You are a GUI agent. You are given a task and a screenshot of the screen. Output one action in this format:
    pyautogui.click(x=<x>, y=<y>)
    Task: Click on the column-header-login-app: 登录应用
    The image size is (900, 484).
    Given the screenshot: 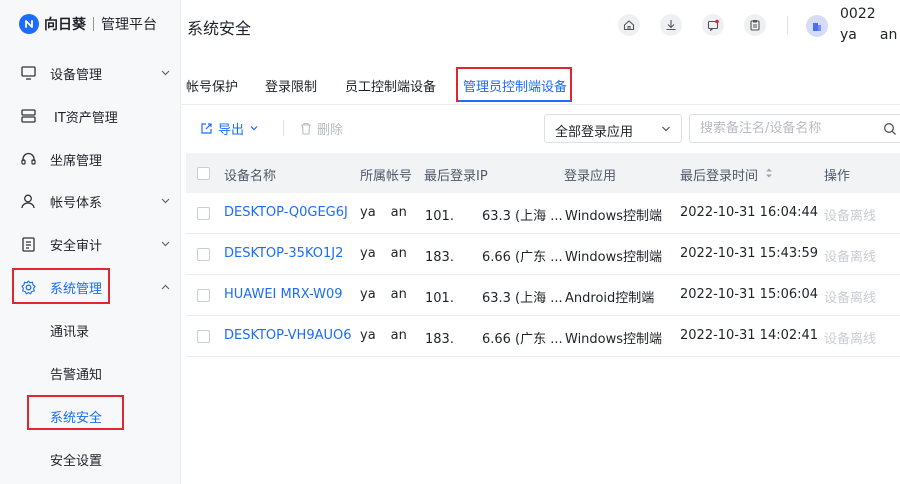 What is the action you would take?
    pyautogui.click(x=590, y=176)
    